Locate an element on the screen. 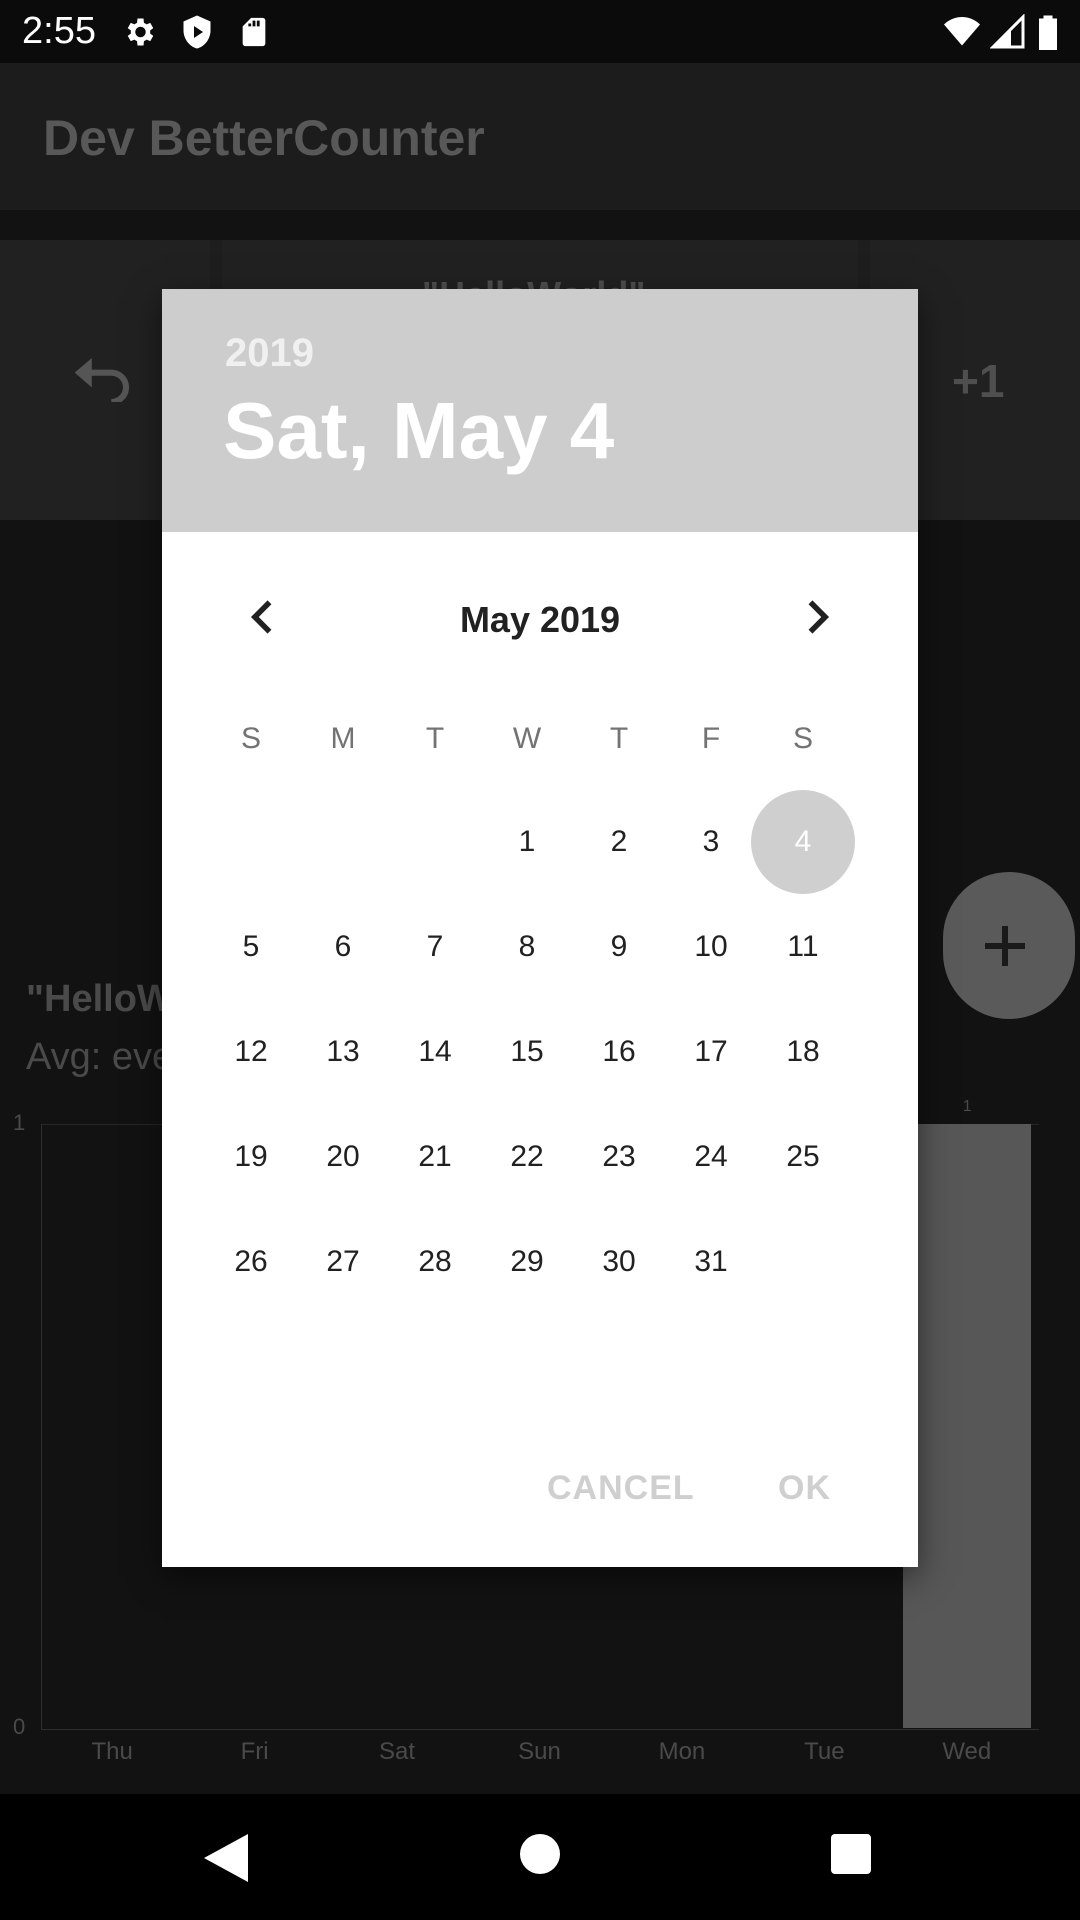  header-year: 2019 is located at coordinates (269, 353).